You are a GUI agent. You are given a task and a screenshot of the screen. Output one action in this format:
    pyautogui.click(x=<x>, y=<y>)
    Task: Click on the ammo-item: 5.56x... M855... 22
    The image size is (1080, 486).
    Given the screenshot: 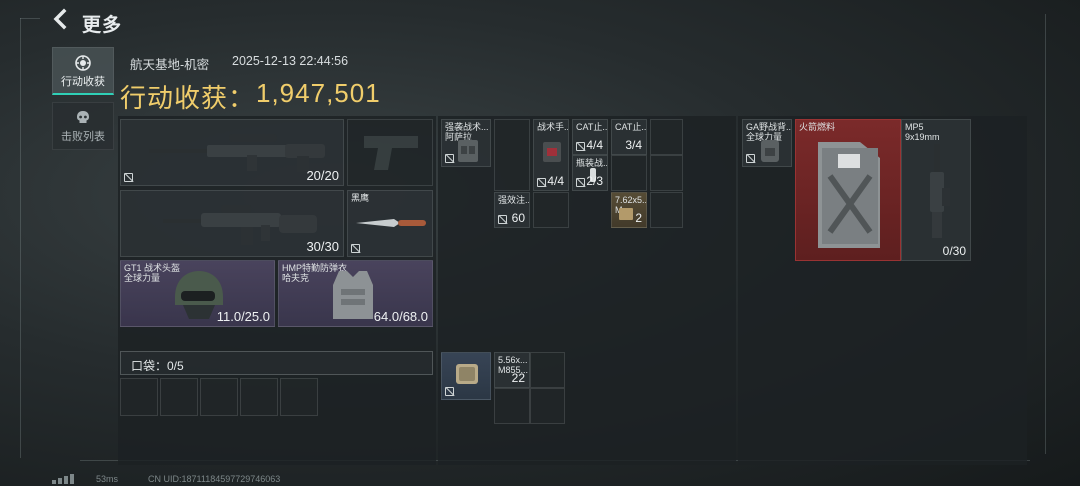 What is the action you would take?
    pyautogui.click(x=512, y=370)
    